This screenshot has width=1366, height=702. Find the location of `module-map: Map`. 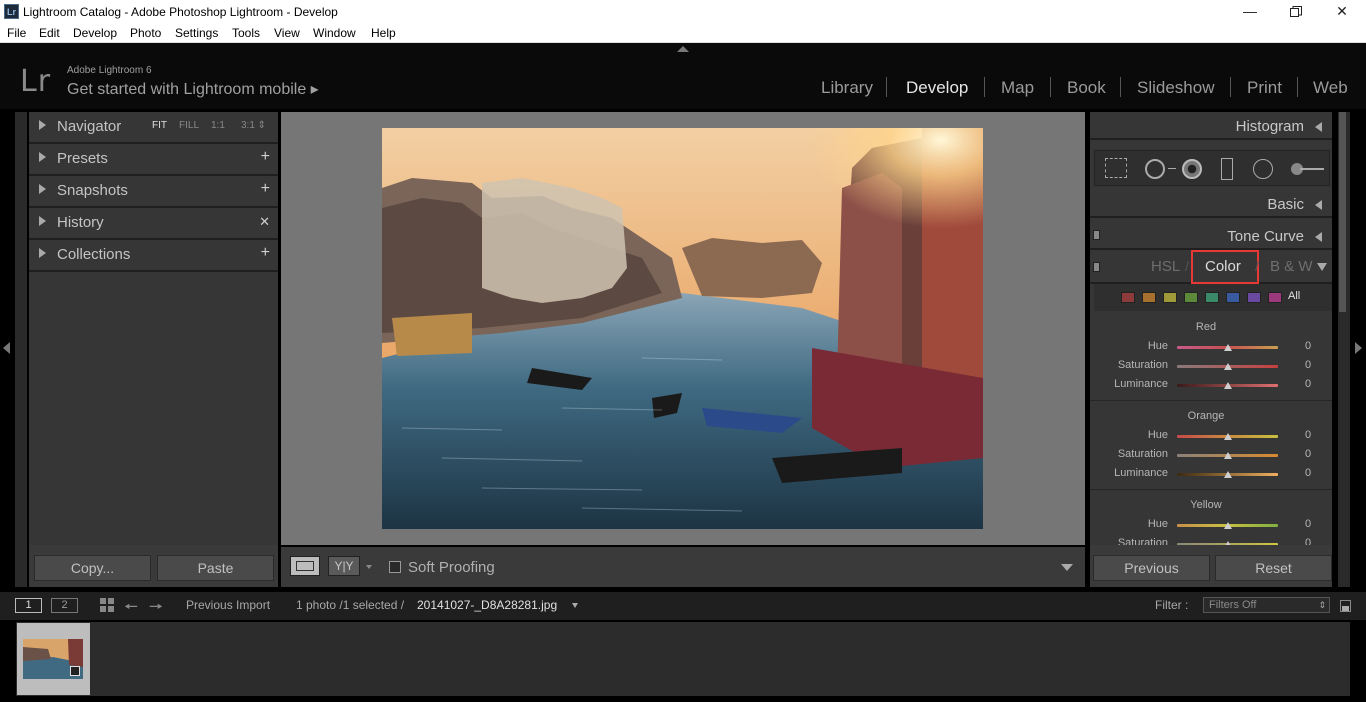

module-map: Map is located at coordinates (1017, 88).